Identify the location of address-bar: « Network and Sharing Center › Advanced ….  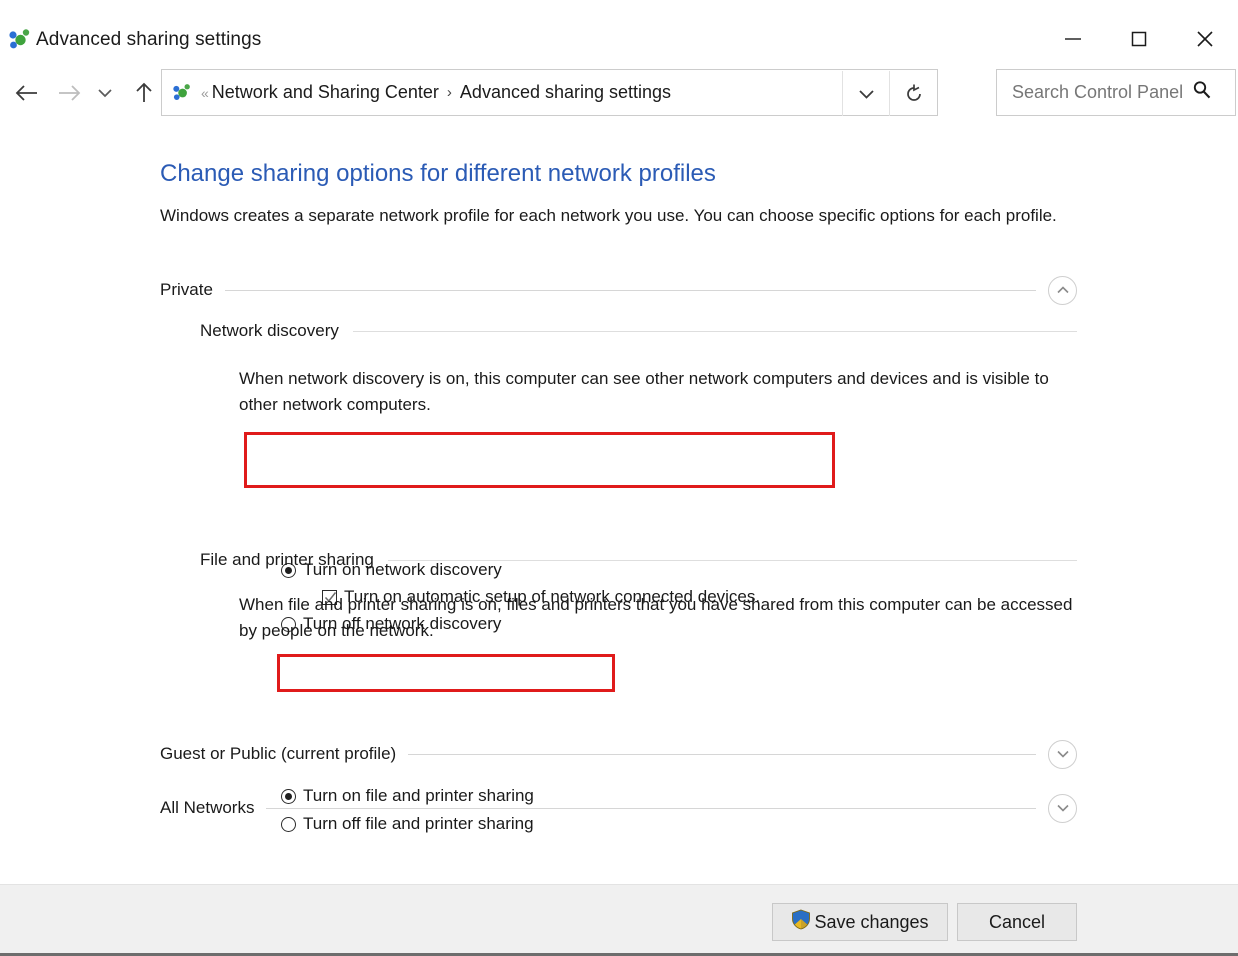
(549, 92).